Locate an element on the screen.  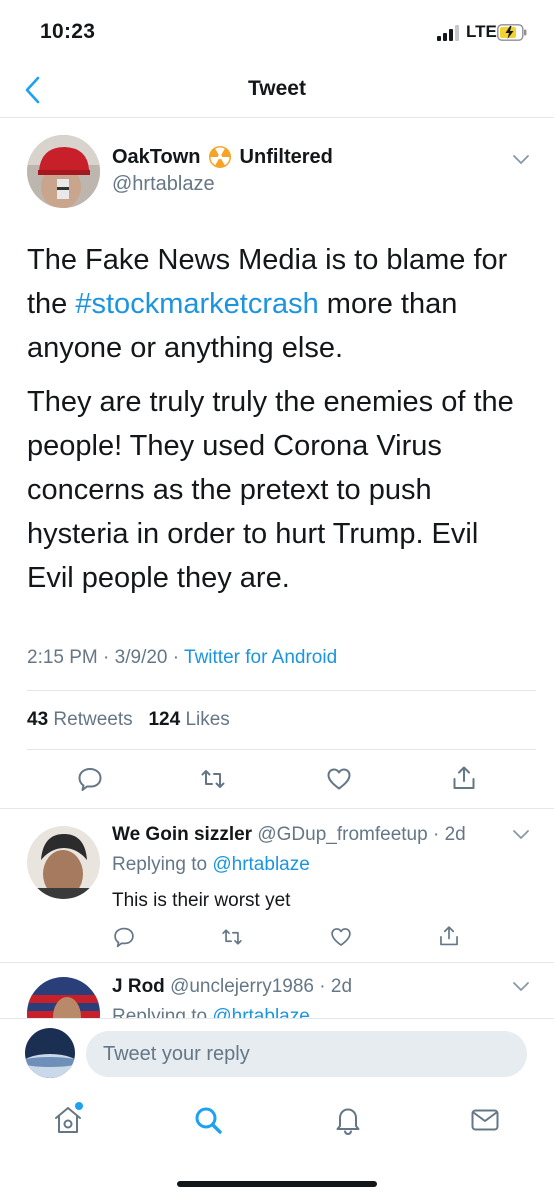
reply-retweet-button is located at coordinates (232, 937).